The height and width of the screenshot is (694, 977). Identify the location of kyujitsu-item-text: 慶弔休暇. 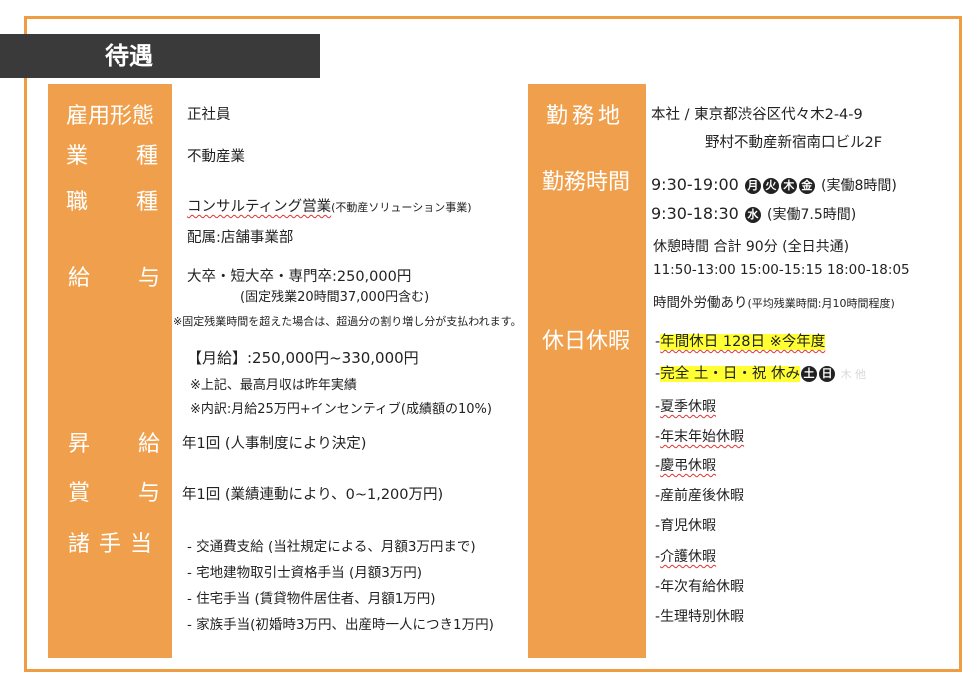
(688, 466).